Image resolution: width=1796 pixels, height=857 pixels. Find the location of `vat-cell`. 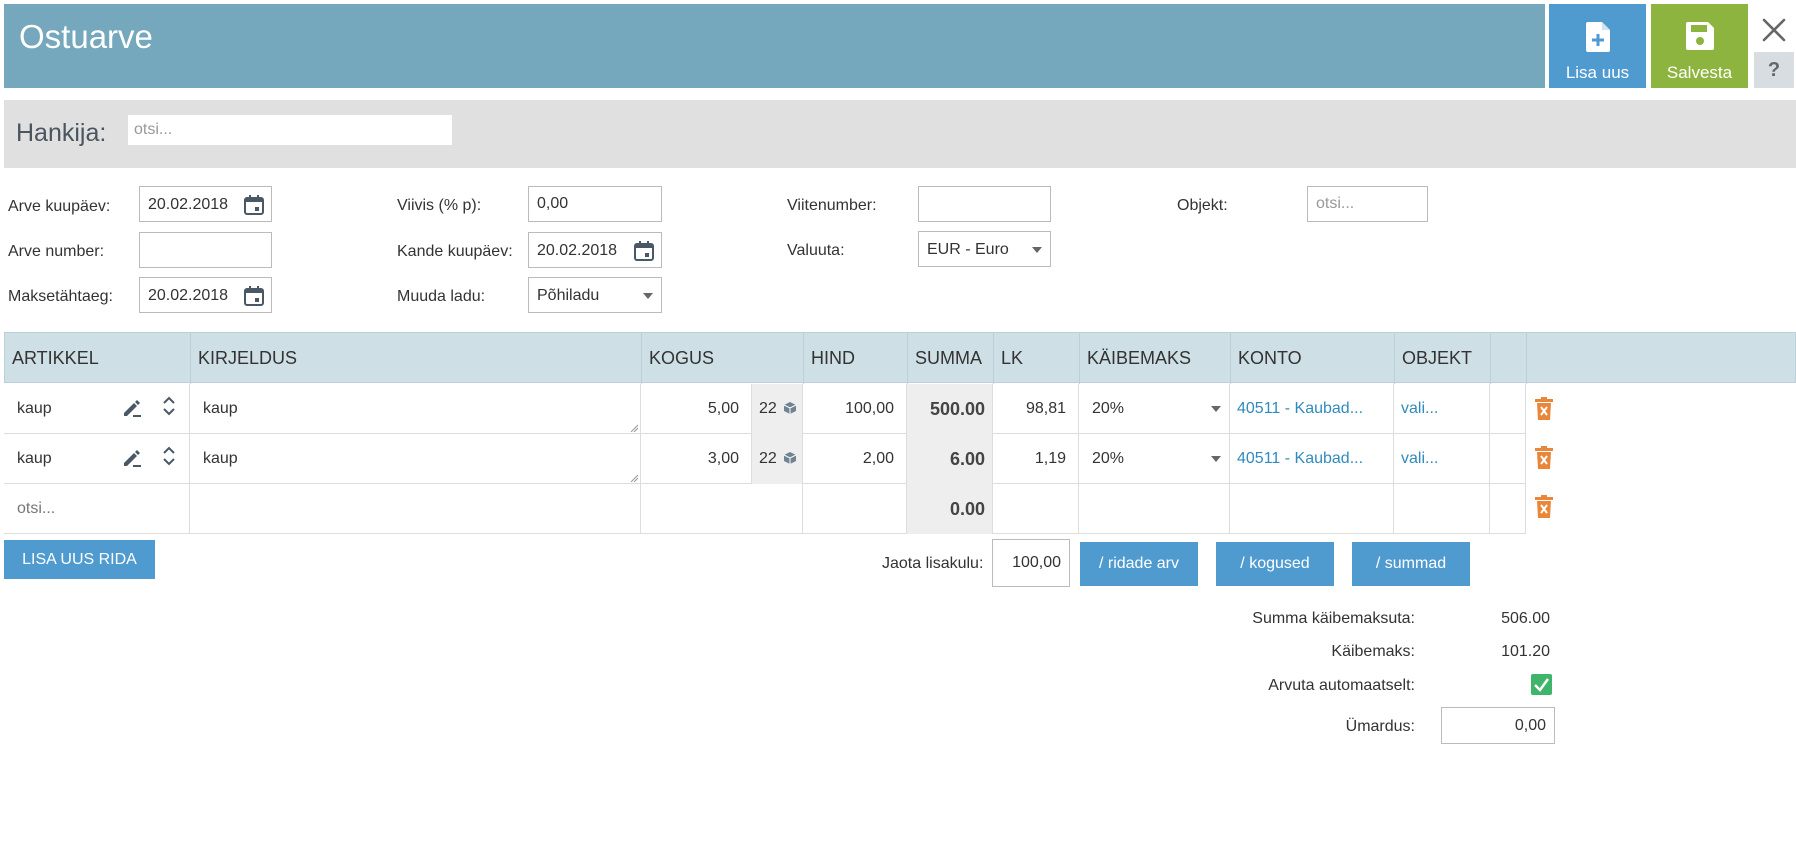

vat-cell is located at coordinates (1154, 509).